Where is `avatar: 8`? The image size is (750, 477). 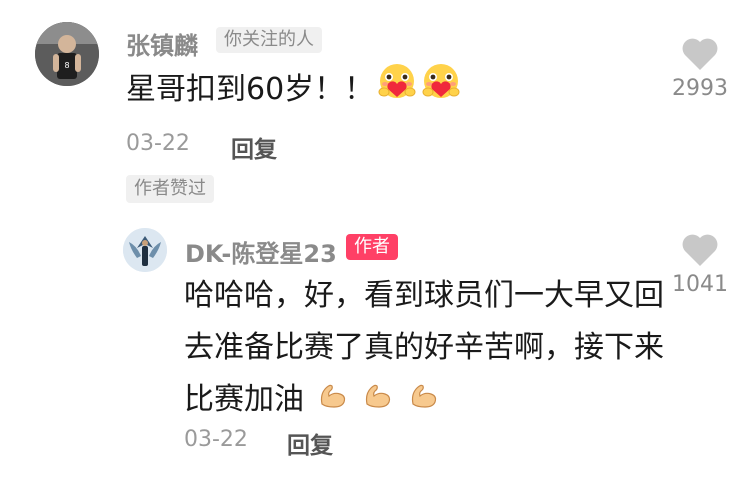 avatar: 8 is located at coordinates (67, 54).